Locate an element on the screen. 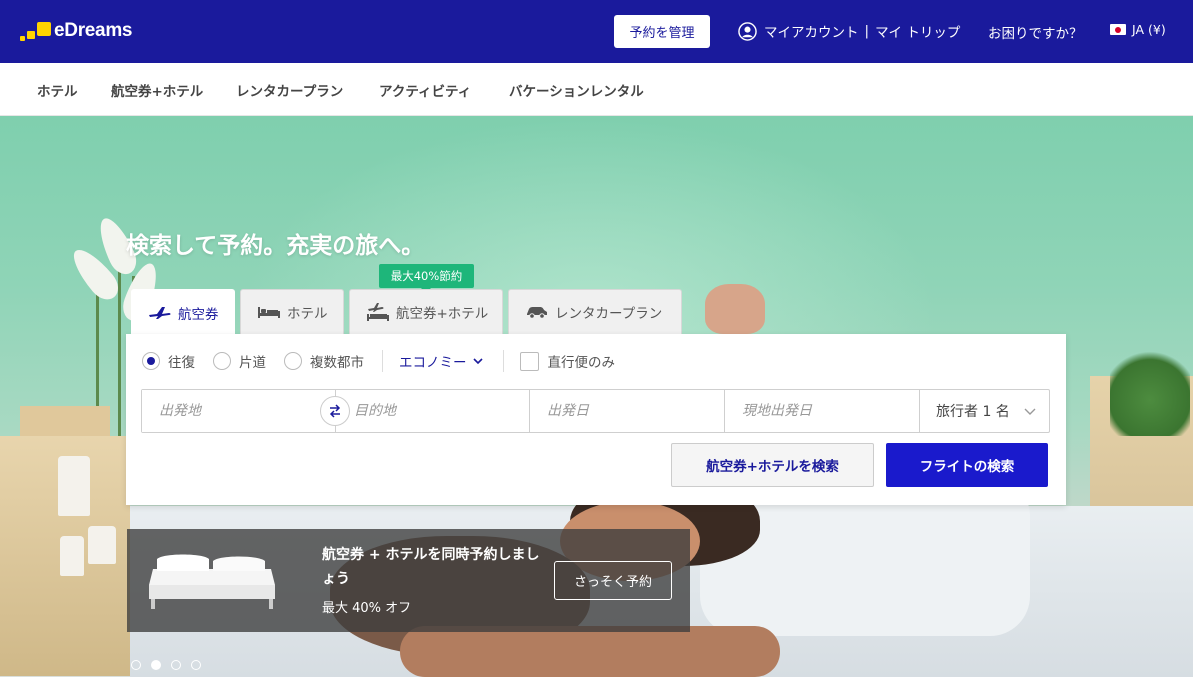 This screenshot has height=677, width=1193. search-flights-button: フライトの検索 is located at coordinates (967, 465).